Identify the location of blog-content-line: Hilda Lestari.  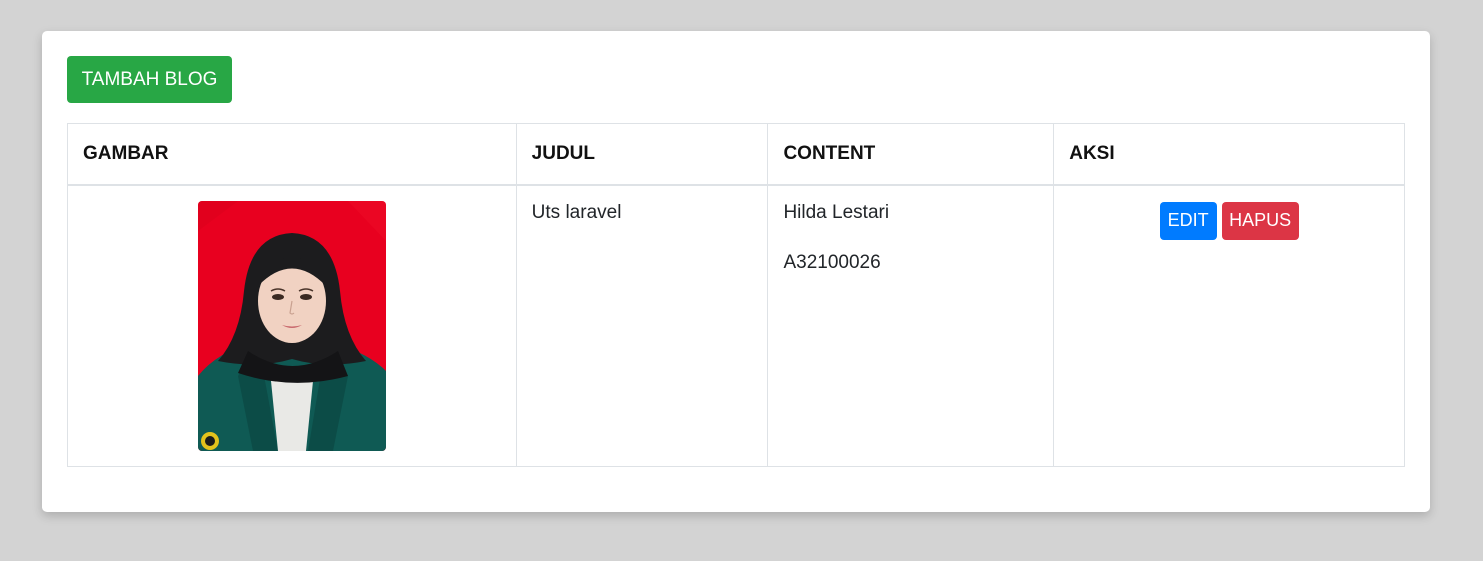
(836, 212).